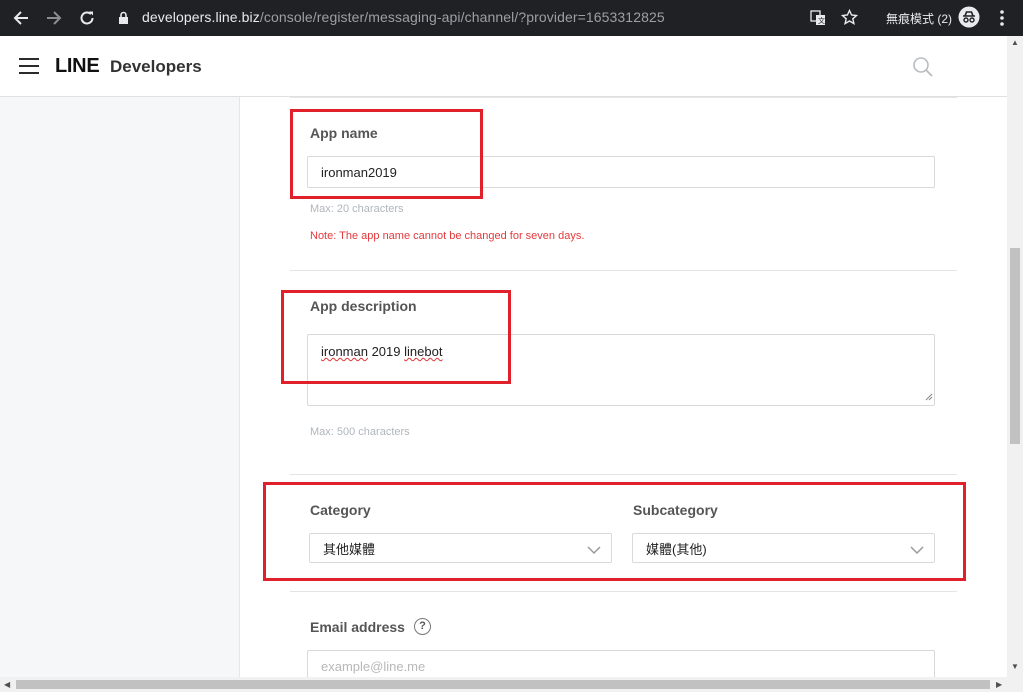 The image size is (1023, 692). I want to click on highlight-box-app-description, so click(396, 337).